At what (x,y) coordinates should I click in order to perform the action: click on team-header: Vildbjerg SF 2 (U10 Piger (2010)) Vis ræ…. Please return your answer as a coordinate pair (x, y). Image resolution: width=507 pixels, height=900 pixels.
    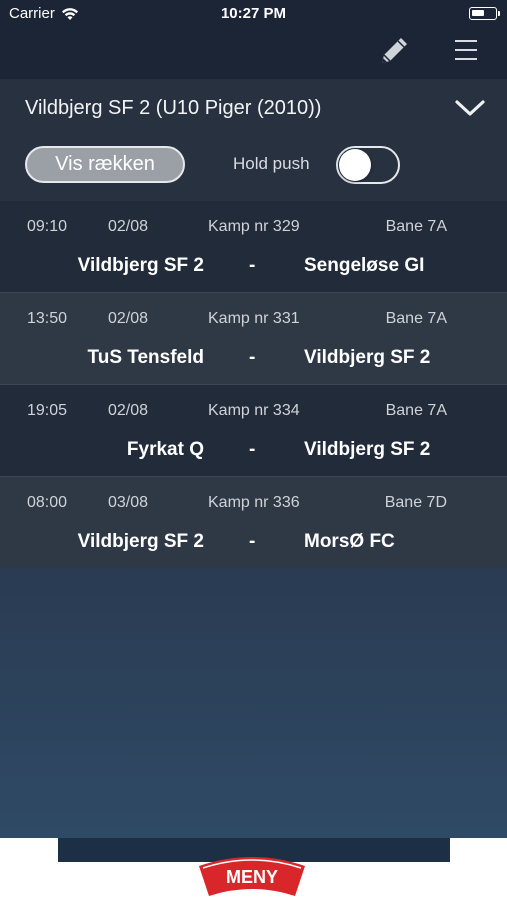
    Looking at the image, I should click on (253, 140).